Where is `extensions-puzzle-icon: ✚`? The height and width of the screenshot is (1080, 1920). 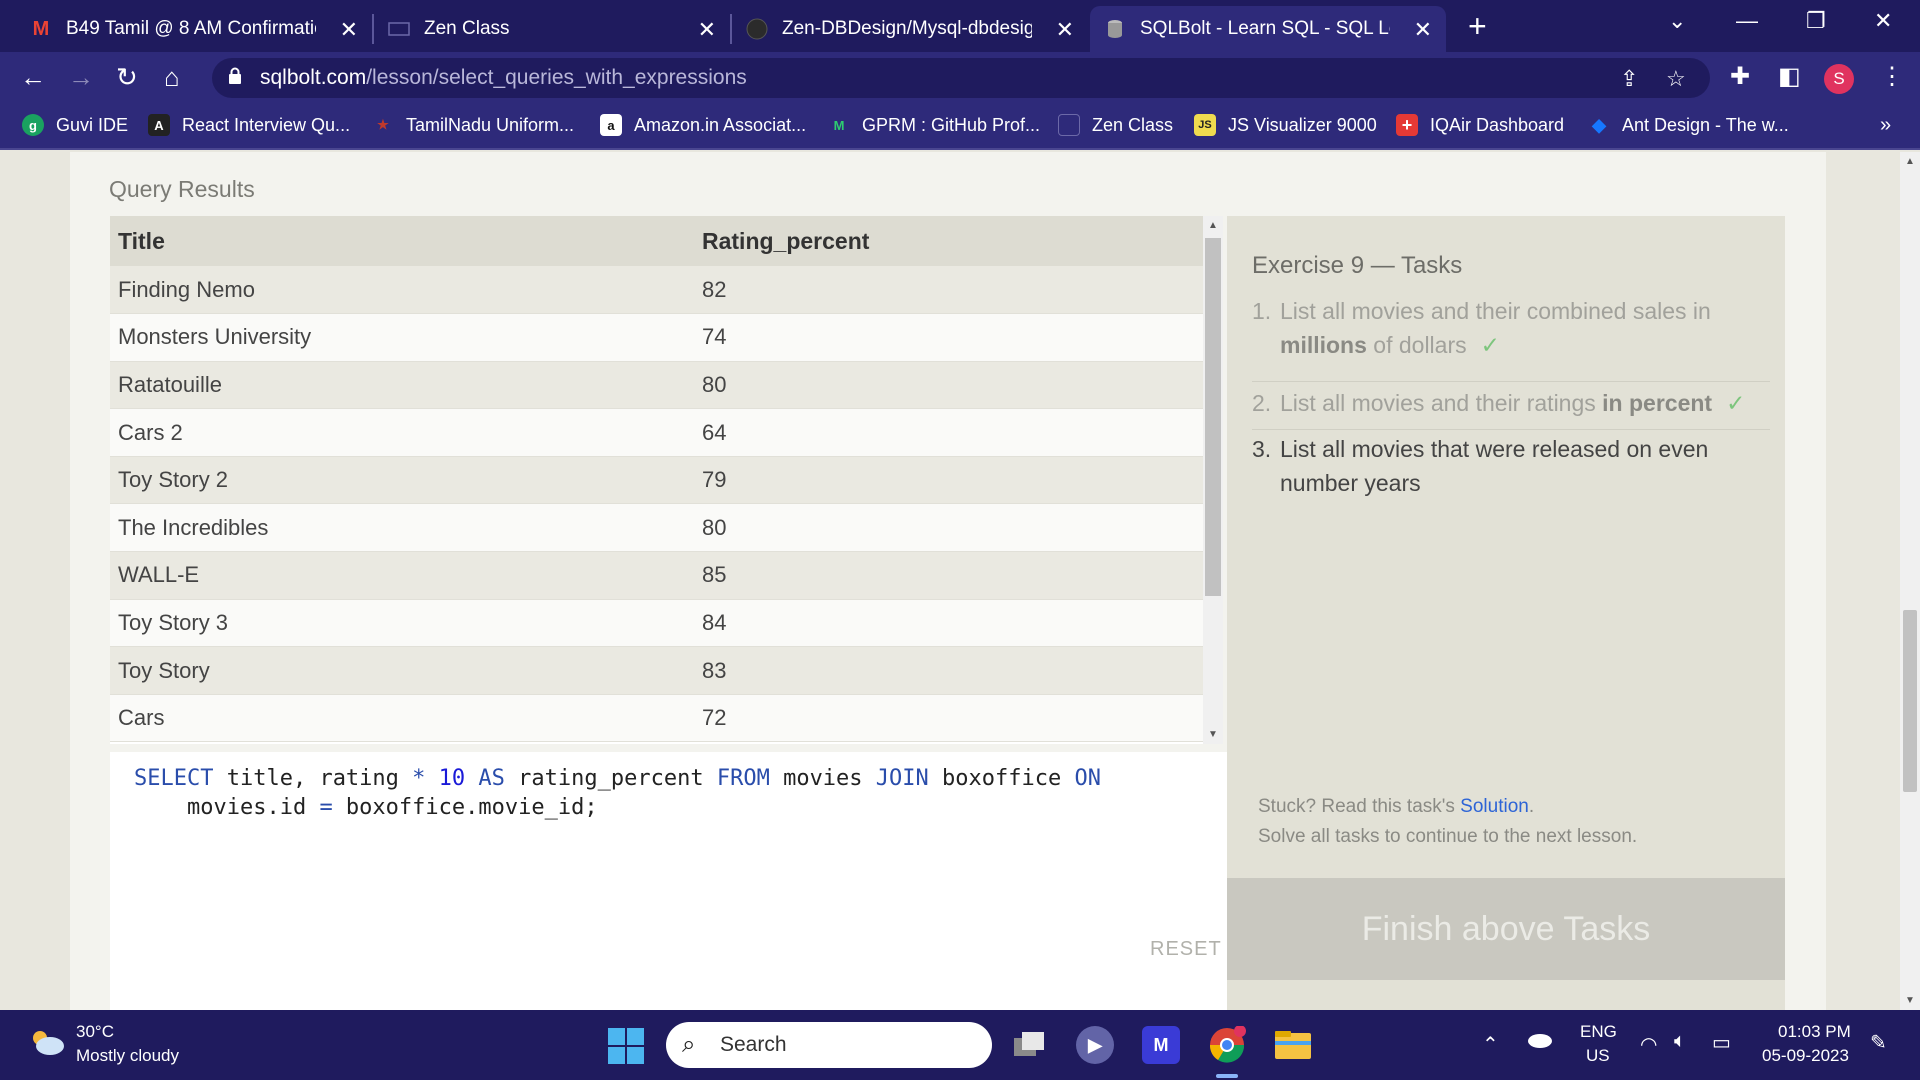
extensions-puzzle-icon: ✚ is located at coordinates (1740, 76).